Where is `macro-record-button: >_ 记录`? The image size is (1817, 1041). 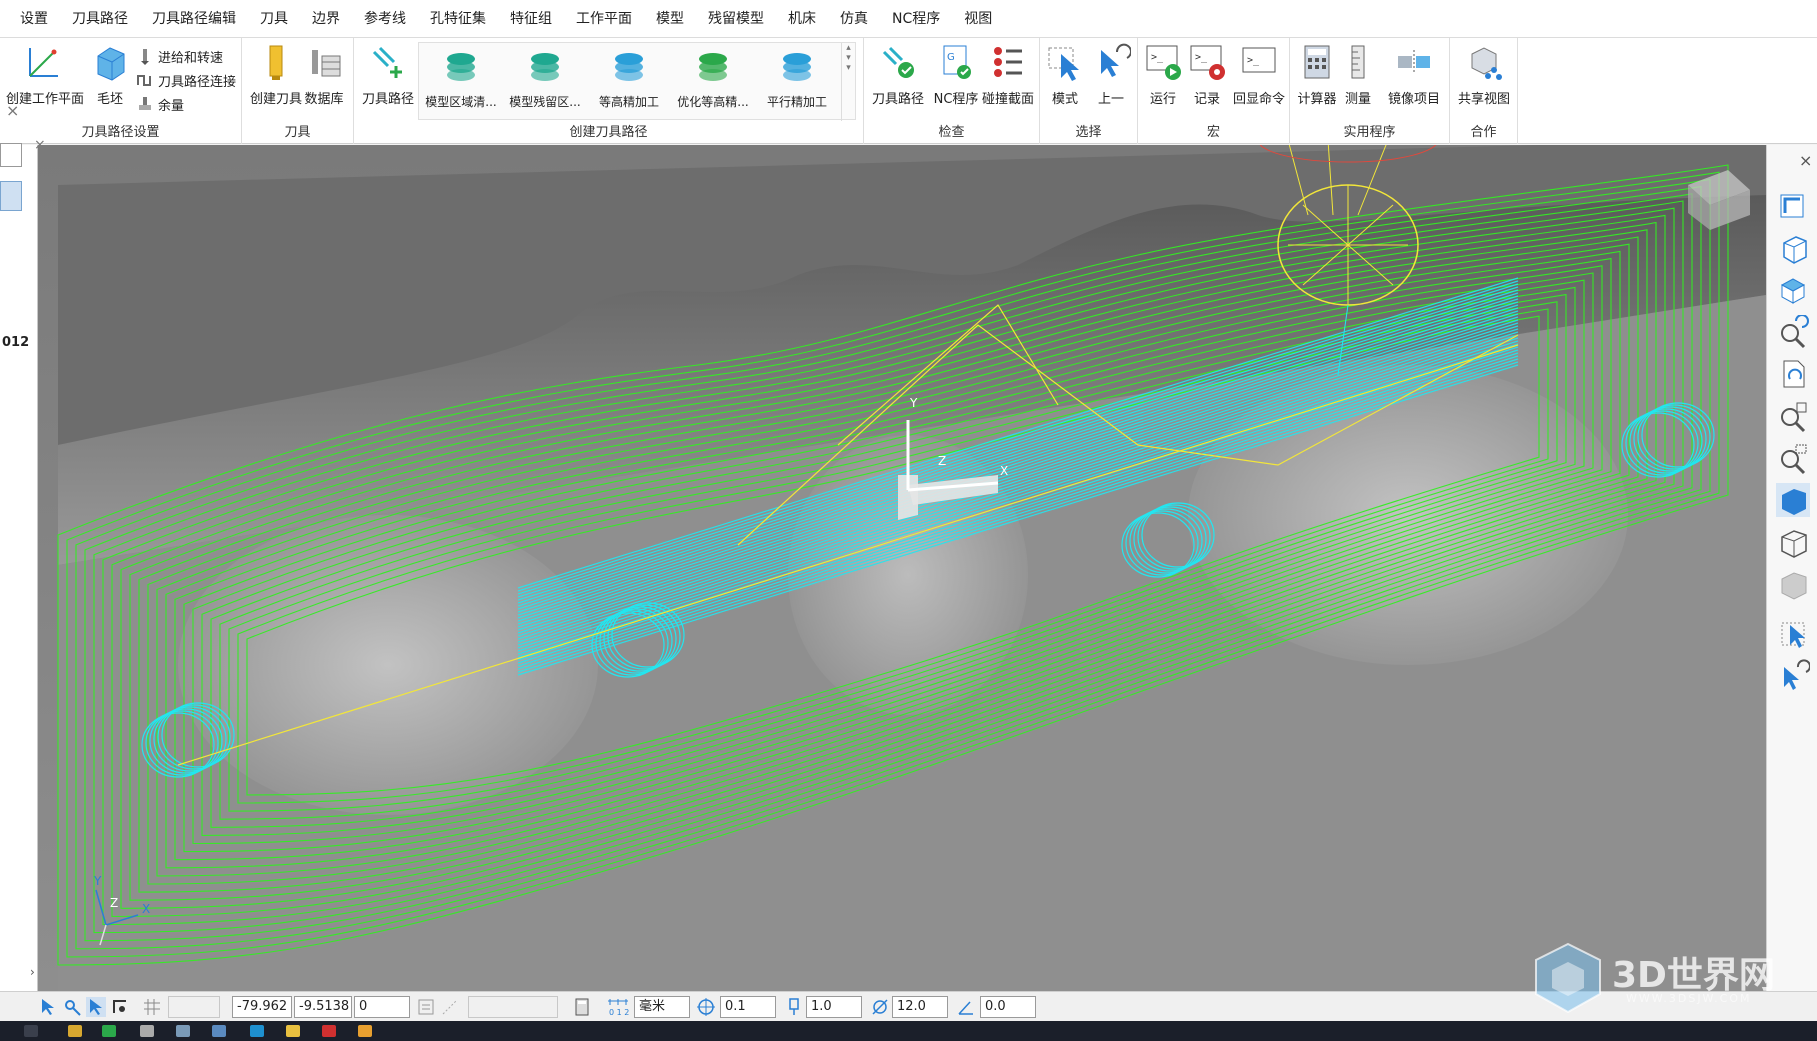
macro-record-button: >_ 记录 is located at coordinates (1207, 80).